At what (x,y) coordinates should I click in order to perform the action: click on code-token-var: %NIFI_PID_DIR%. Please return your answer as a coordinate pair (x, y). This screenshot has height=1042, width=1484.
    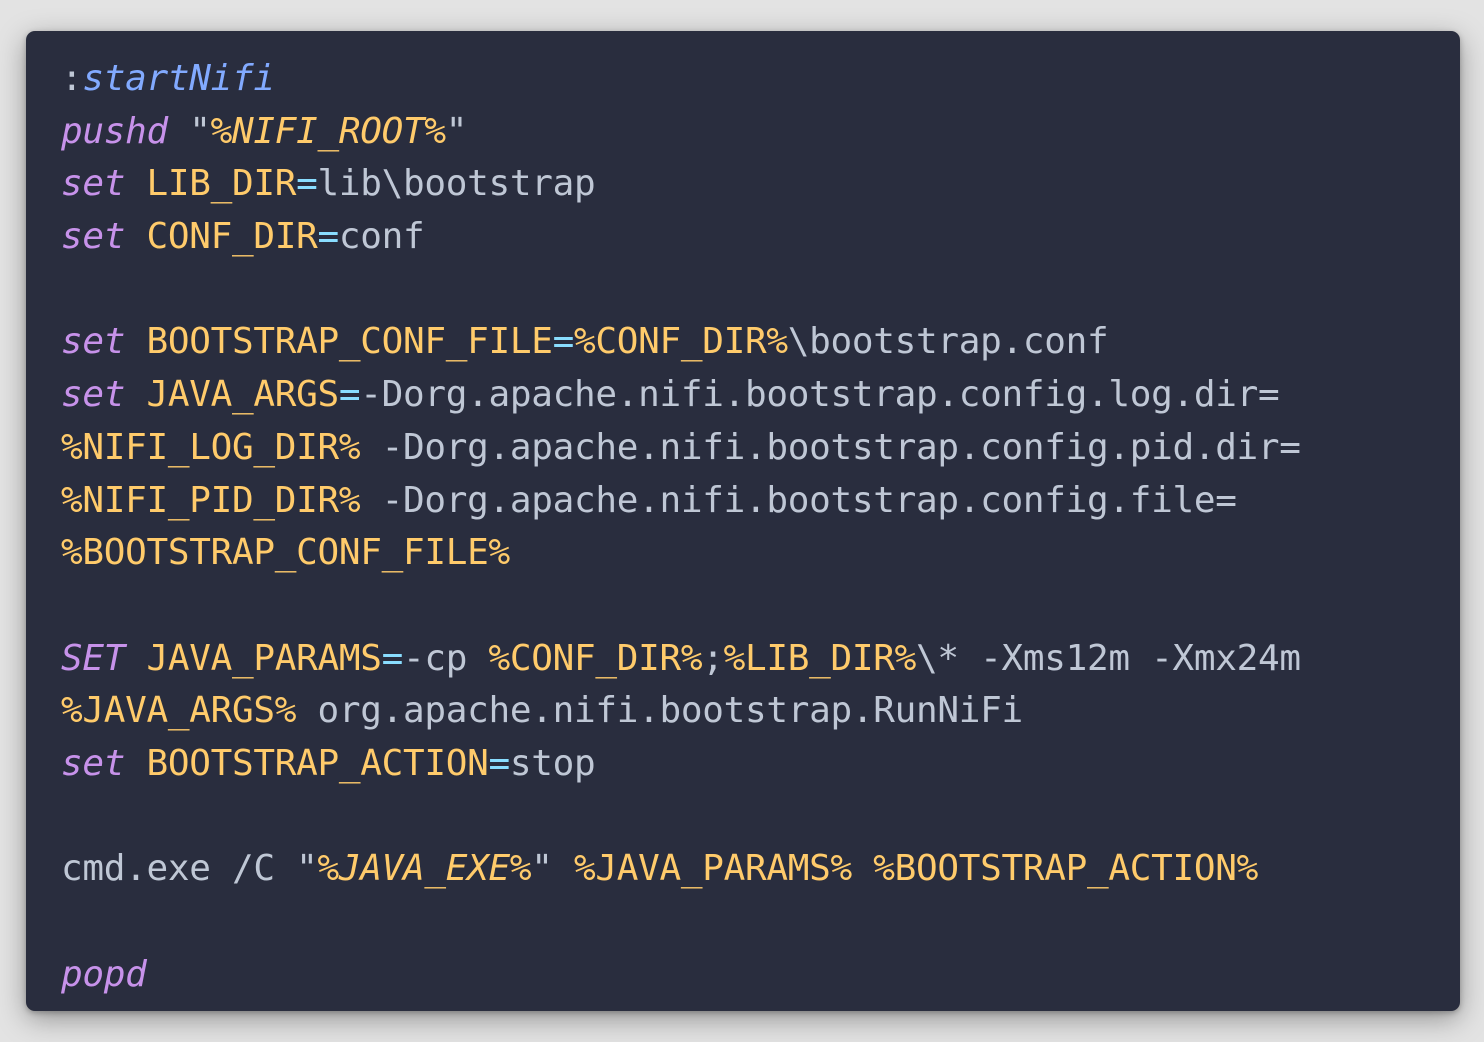
    Looking at the image, I should click on (211, 500).